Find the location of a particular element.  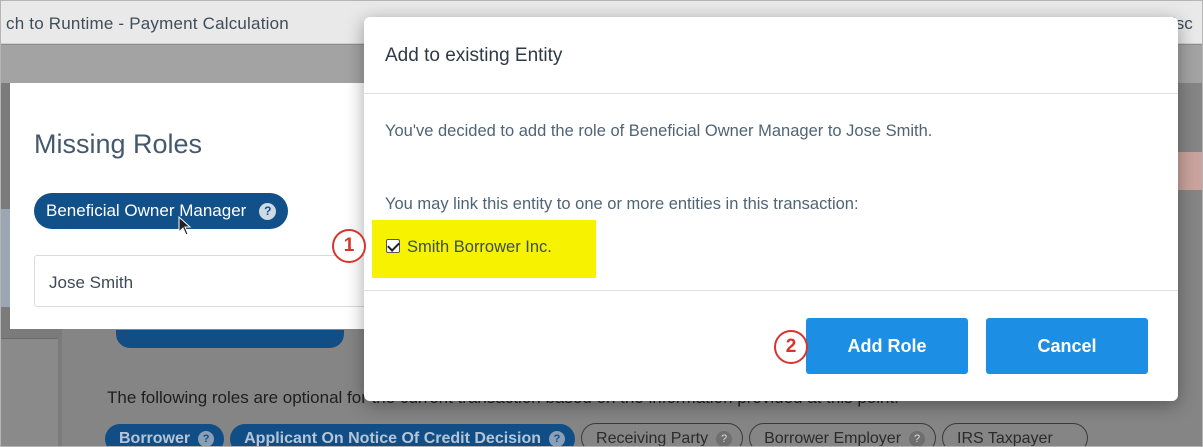

entity-checkbox-row: Smith Borrower Inc. is located at coordinates (469, 249).